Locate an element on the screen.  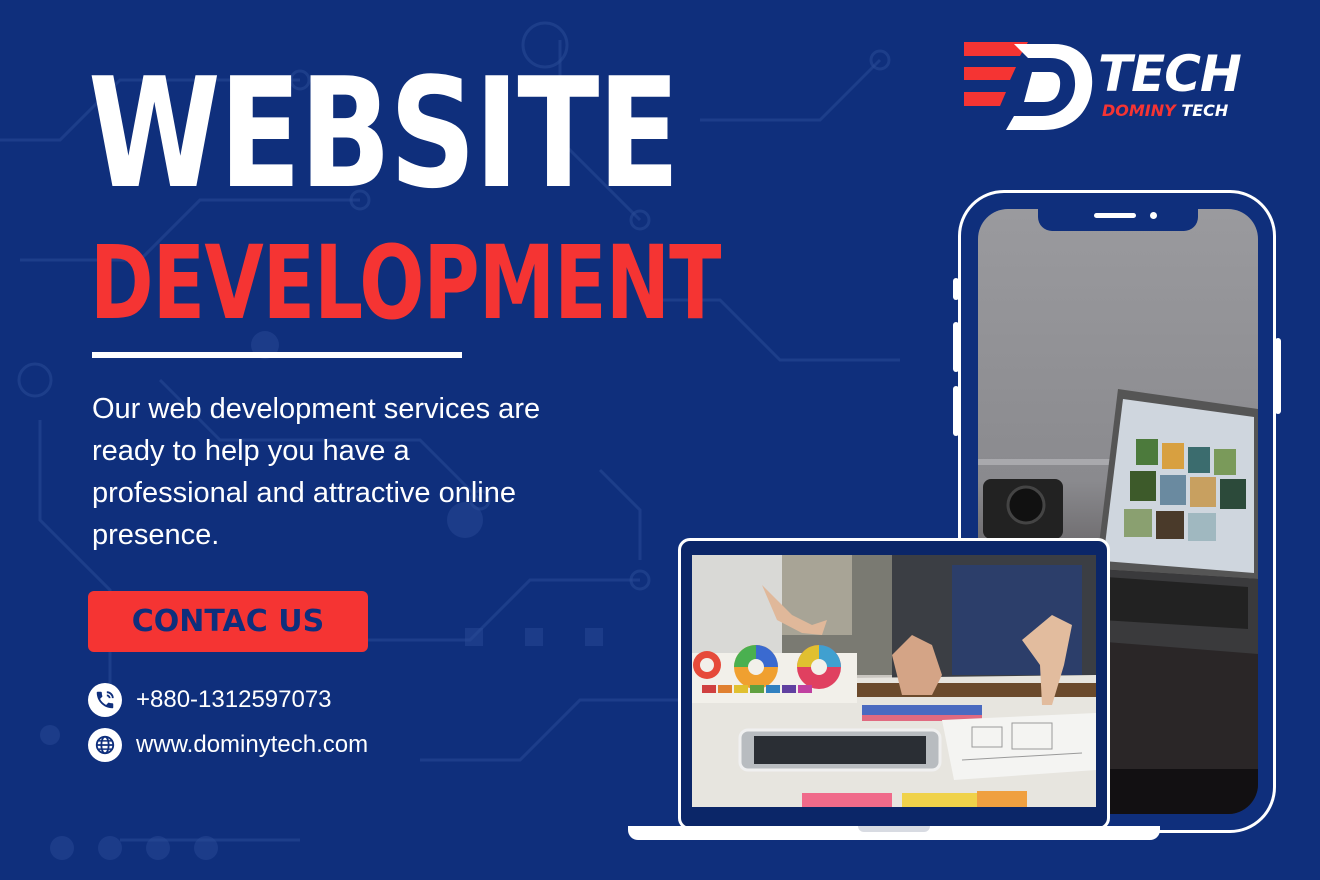
phone-camera is located at coordinates (1153, 215).